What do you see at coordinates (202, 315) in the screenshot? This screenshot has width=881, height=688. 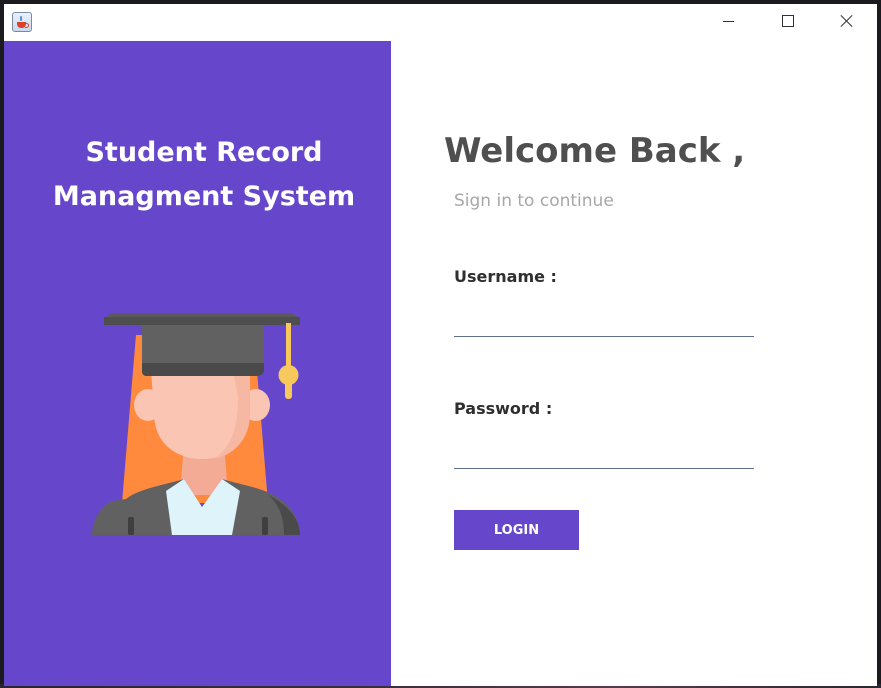 I see `mortarboard-top` at bounding box center [202, 315].